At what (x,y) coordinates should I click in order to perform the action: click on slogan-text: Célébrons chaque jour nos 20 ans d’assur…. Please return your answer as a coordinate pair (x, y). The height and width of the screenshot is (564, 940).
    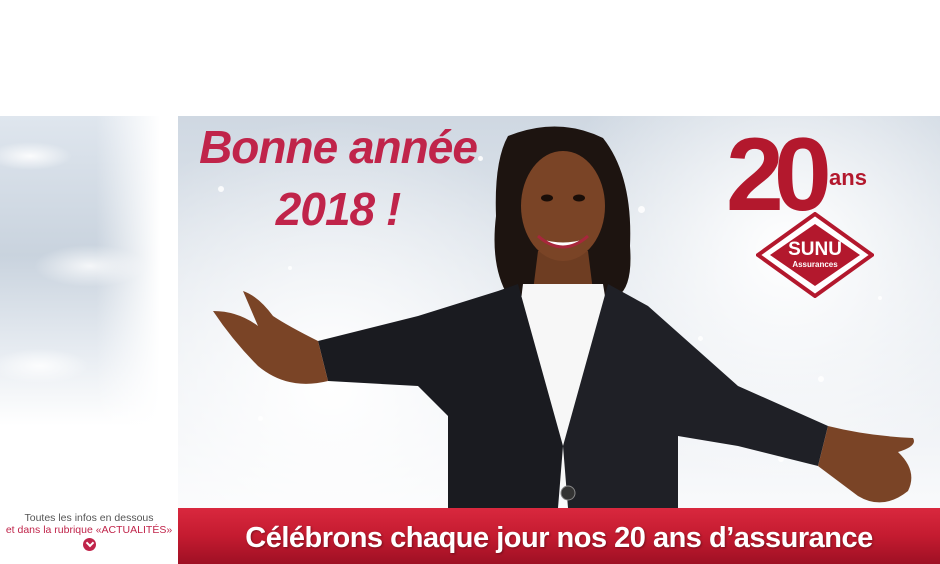
    Looking at the image, I should click on (559, 538).